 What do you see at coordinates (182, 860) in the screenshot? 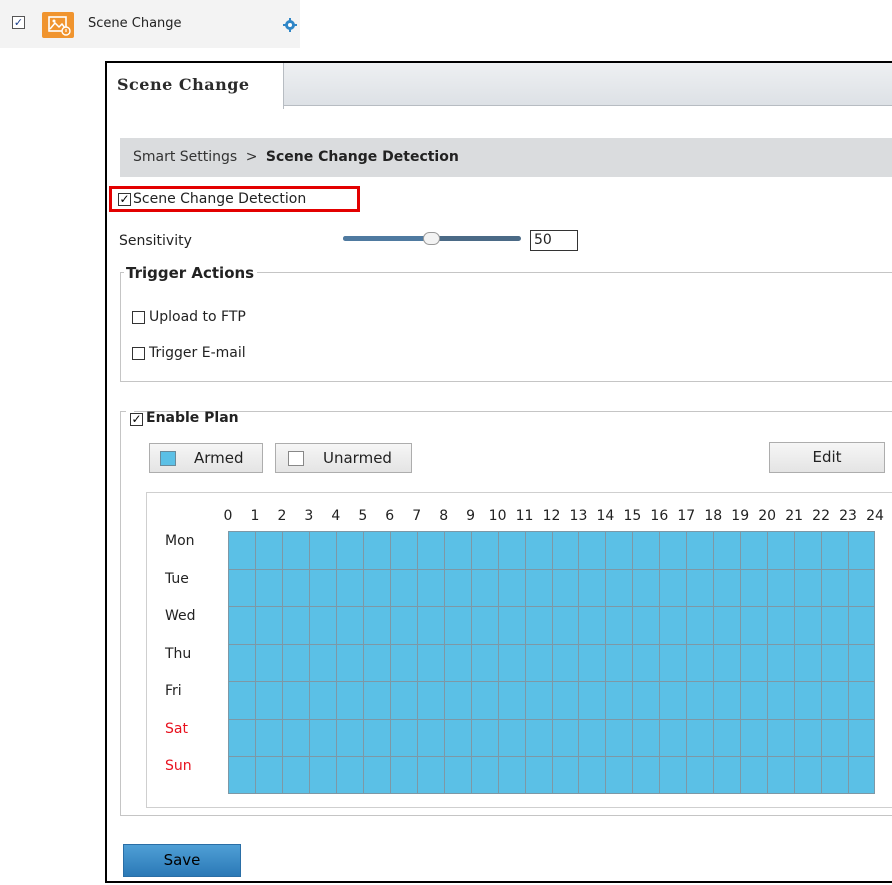
I see `save-button: Save` at bounding box center [182, 860].